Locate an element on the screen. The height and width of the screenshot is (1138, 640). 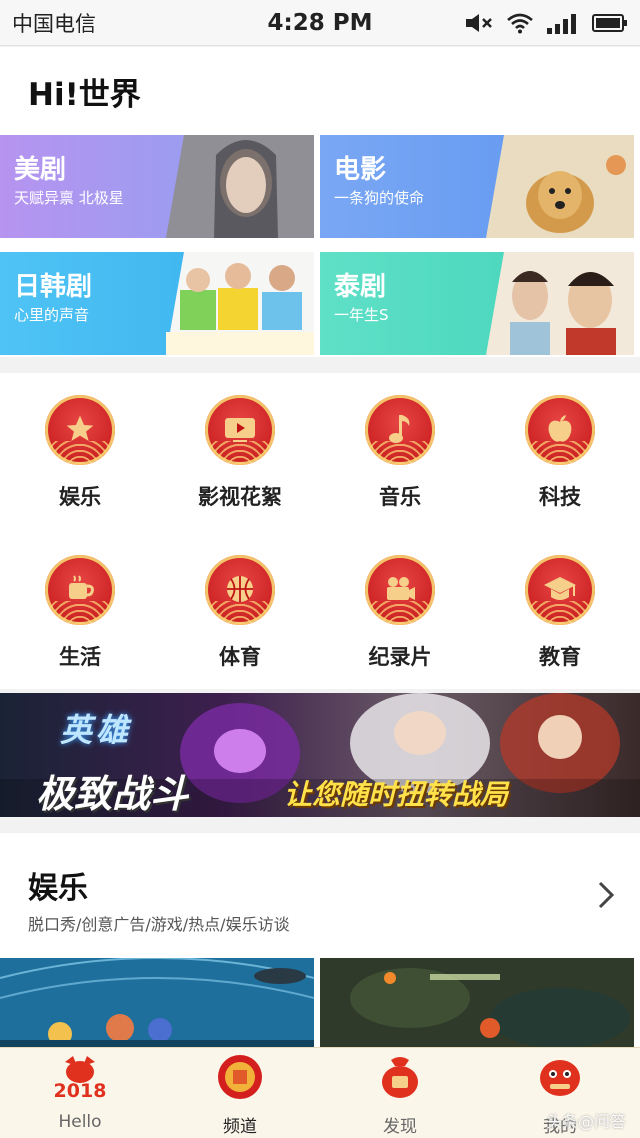
page-header: Hi!世界 is located at coordinates (320, 91).